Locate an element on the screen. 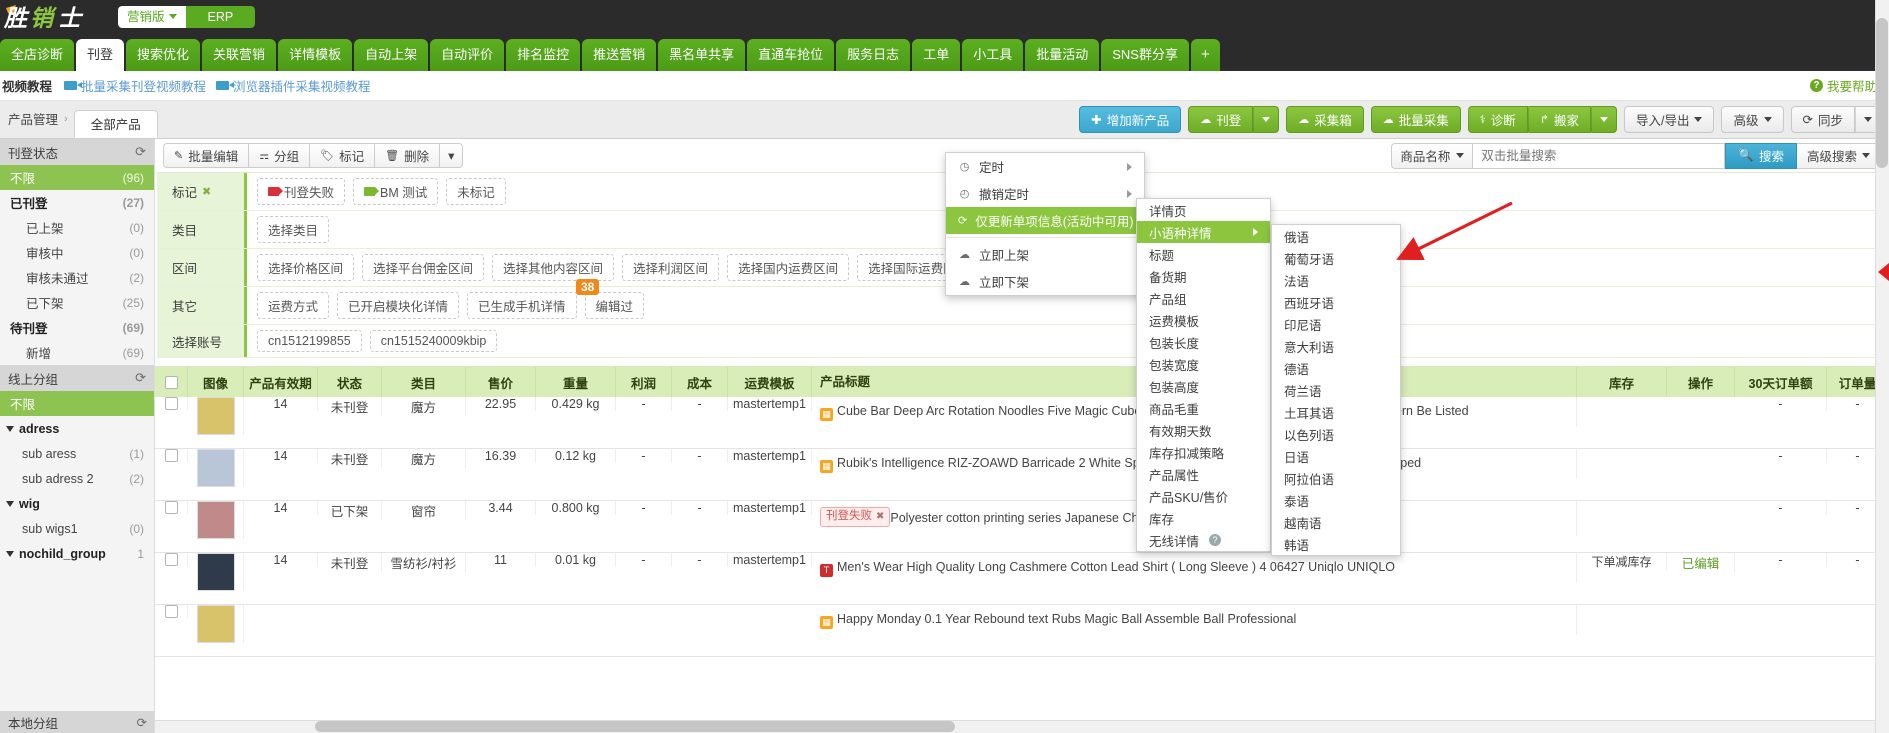 The height and width of the screenshot is (733, 1889). field-menu-item-1: 小语种详情 is located at coordinates (1203, 232).